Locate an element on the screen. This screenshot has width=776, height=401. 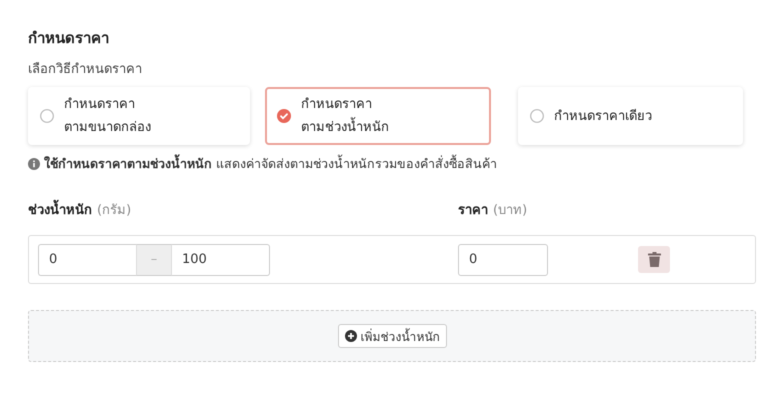
plus-circle-icon is located at coordinates (350, 336).